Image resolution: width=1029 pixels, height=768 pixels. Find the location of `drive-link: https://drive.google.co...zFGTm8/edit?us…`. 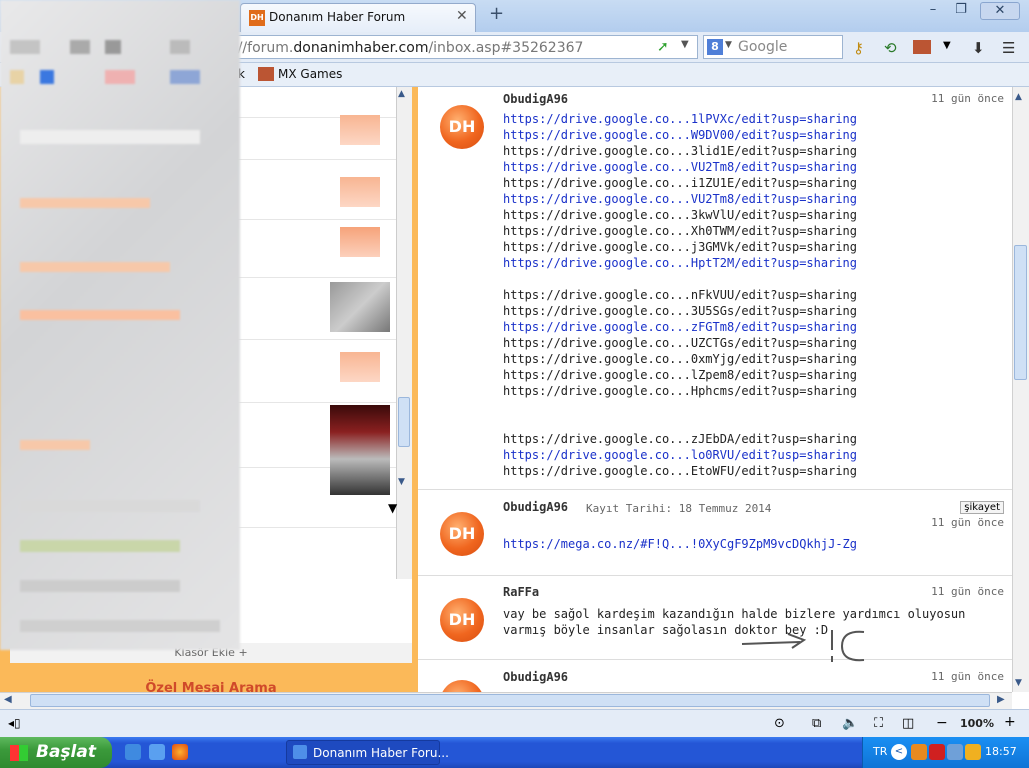

drive-link: https://drive.google.co...zFGTm8/edit?us… is located at coordinates (680, 327).